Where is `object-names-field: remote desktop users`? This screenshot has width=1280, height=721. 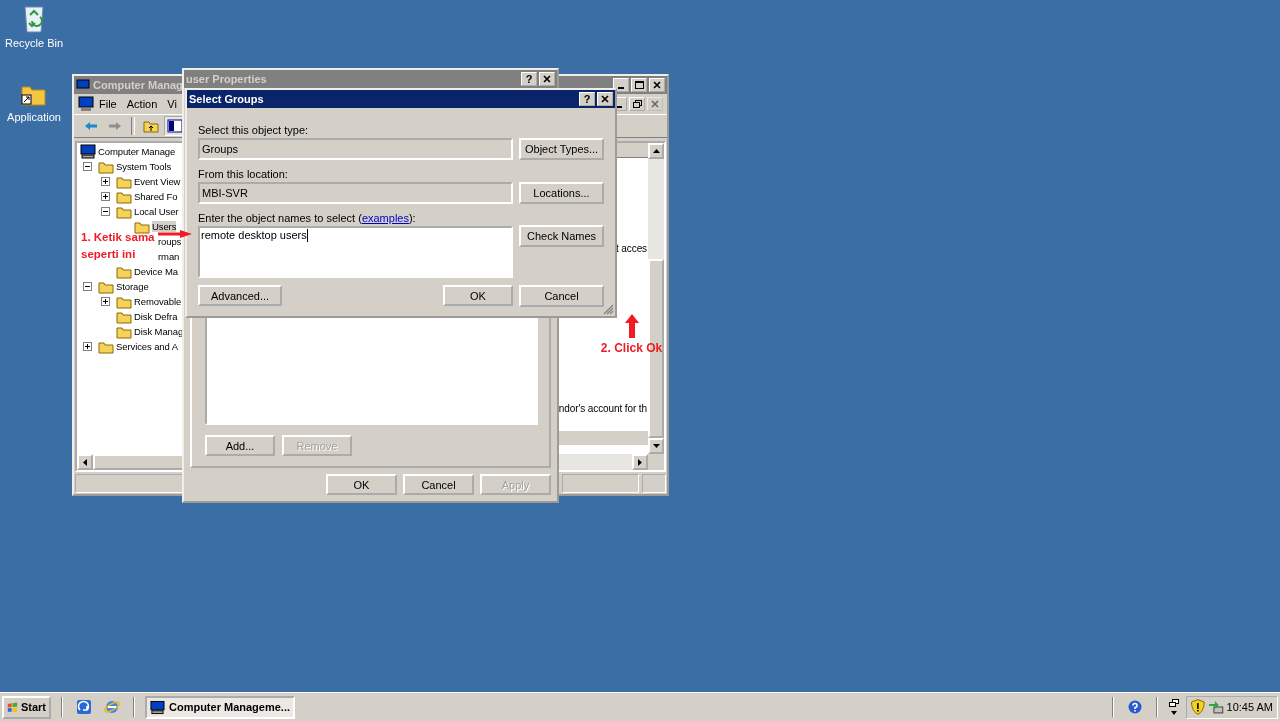 object-names-field: remote desktop users is located at coordinates (355, 252).